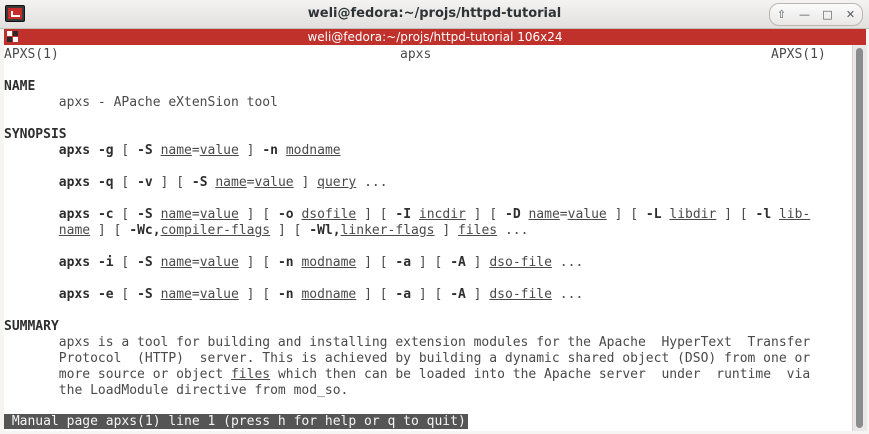  What do you see at coordinates (20, 86) in the screenshot?
I see `section-name-heading: NAME` at bounding box center [20, 86].